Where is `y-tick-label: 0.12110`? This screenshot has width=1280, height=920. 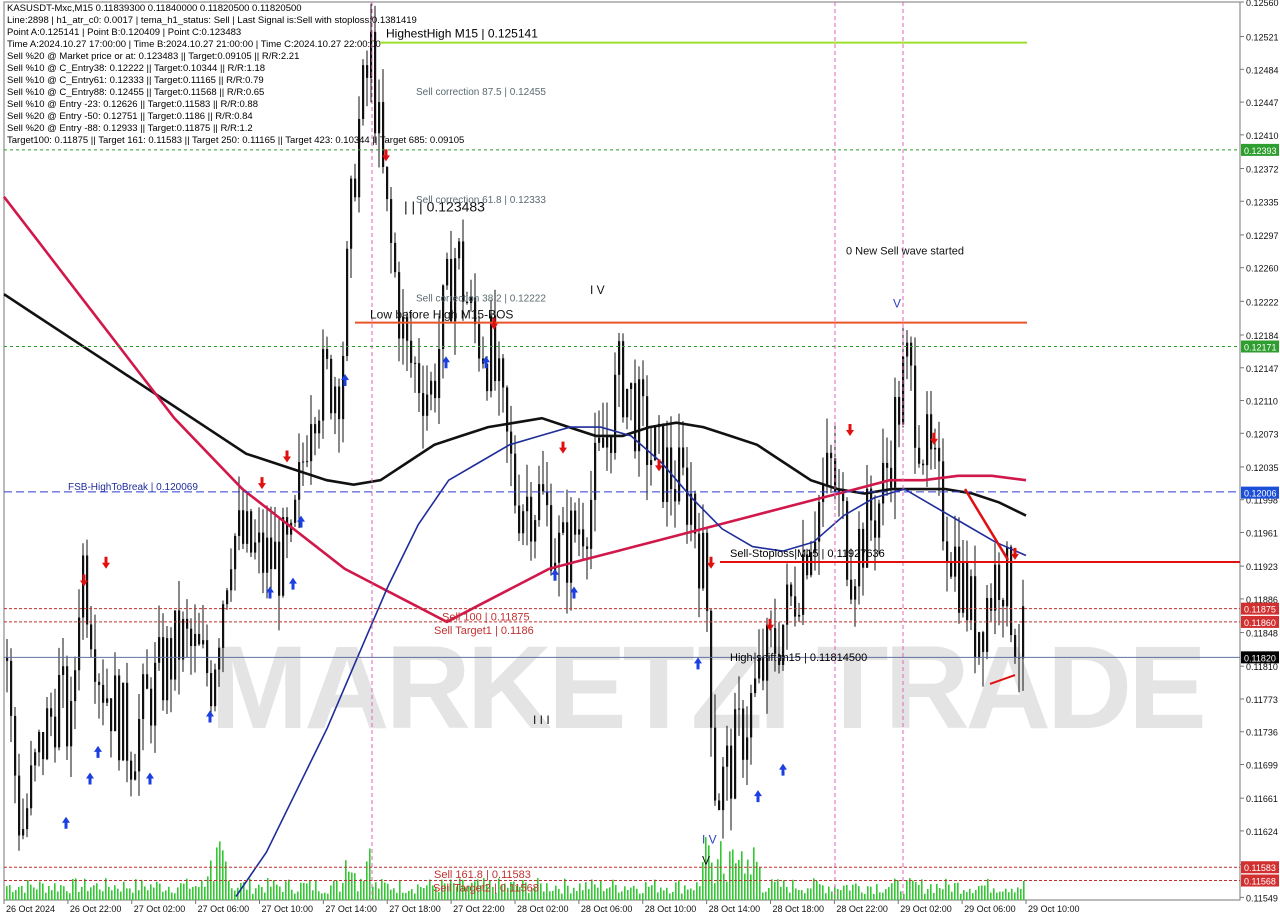 y-tick-label: 0.12110 is located at coordinates (1262, 402).